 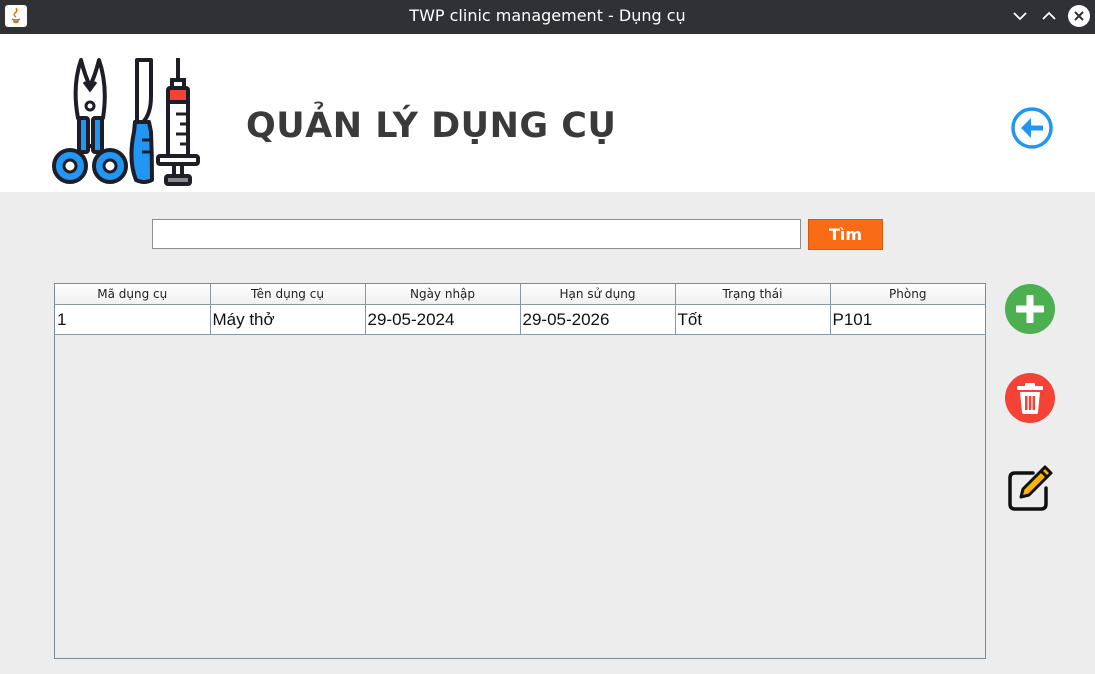 I want to click on search-button: Tìm, so click(x=845, y=234).